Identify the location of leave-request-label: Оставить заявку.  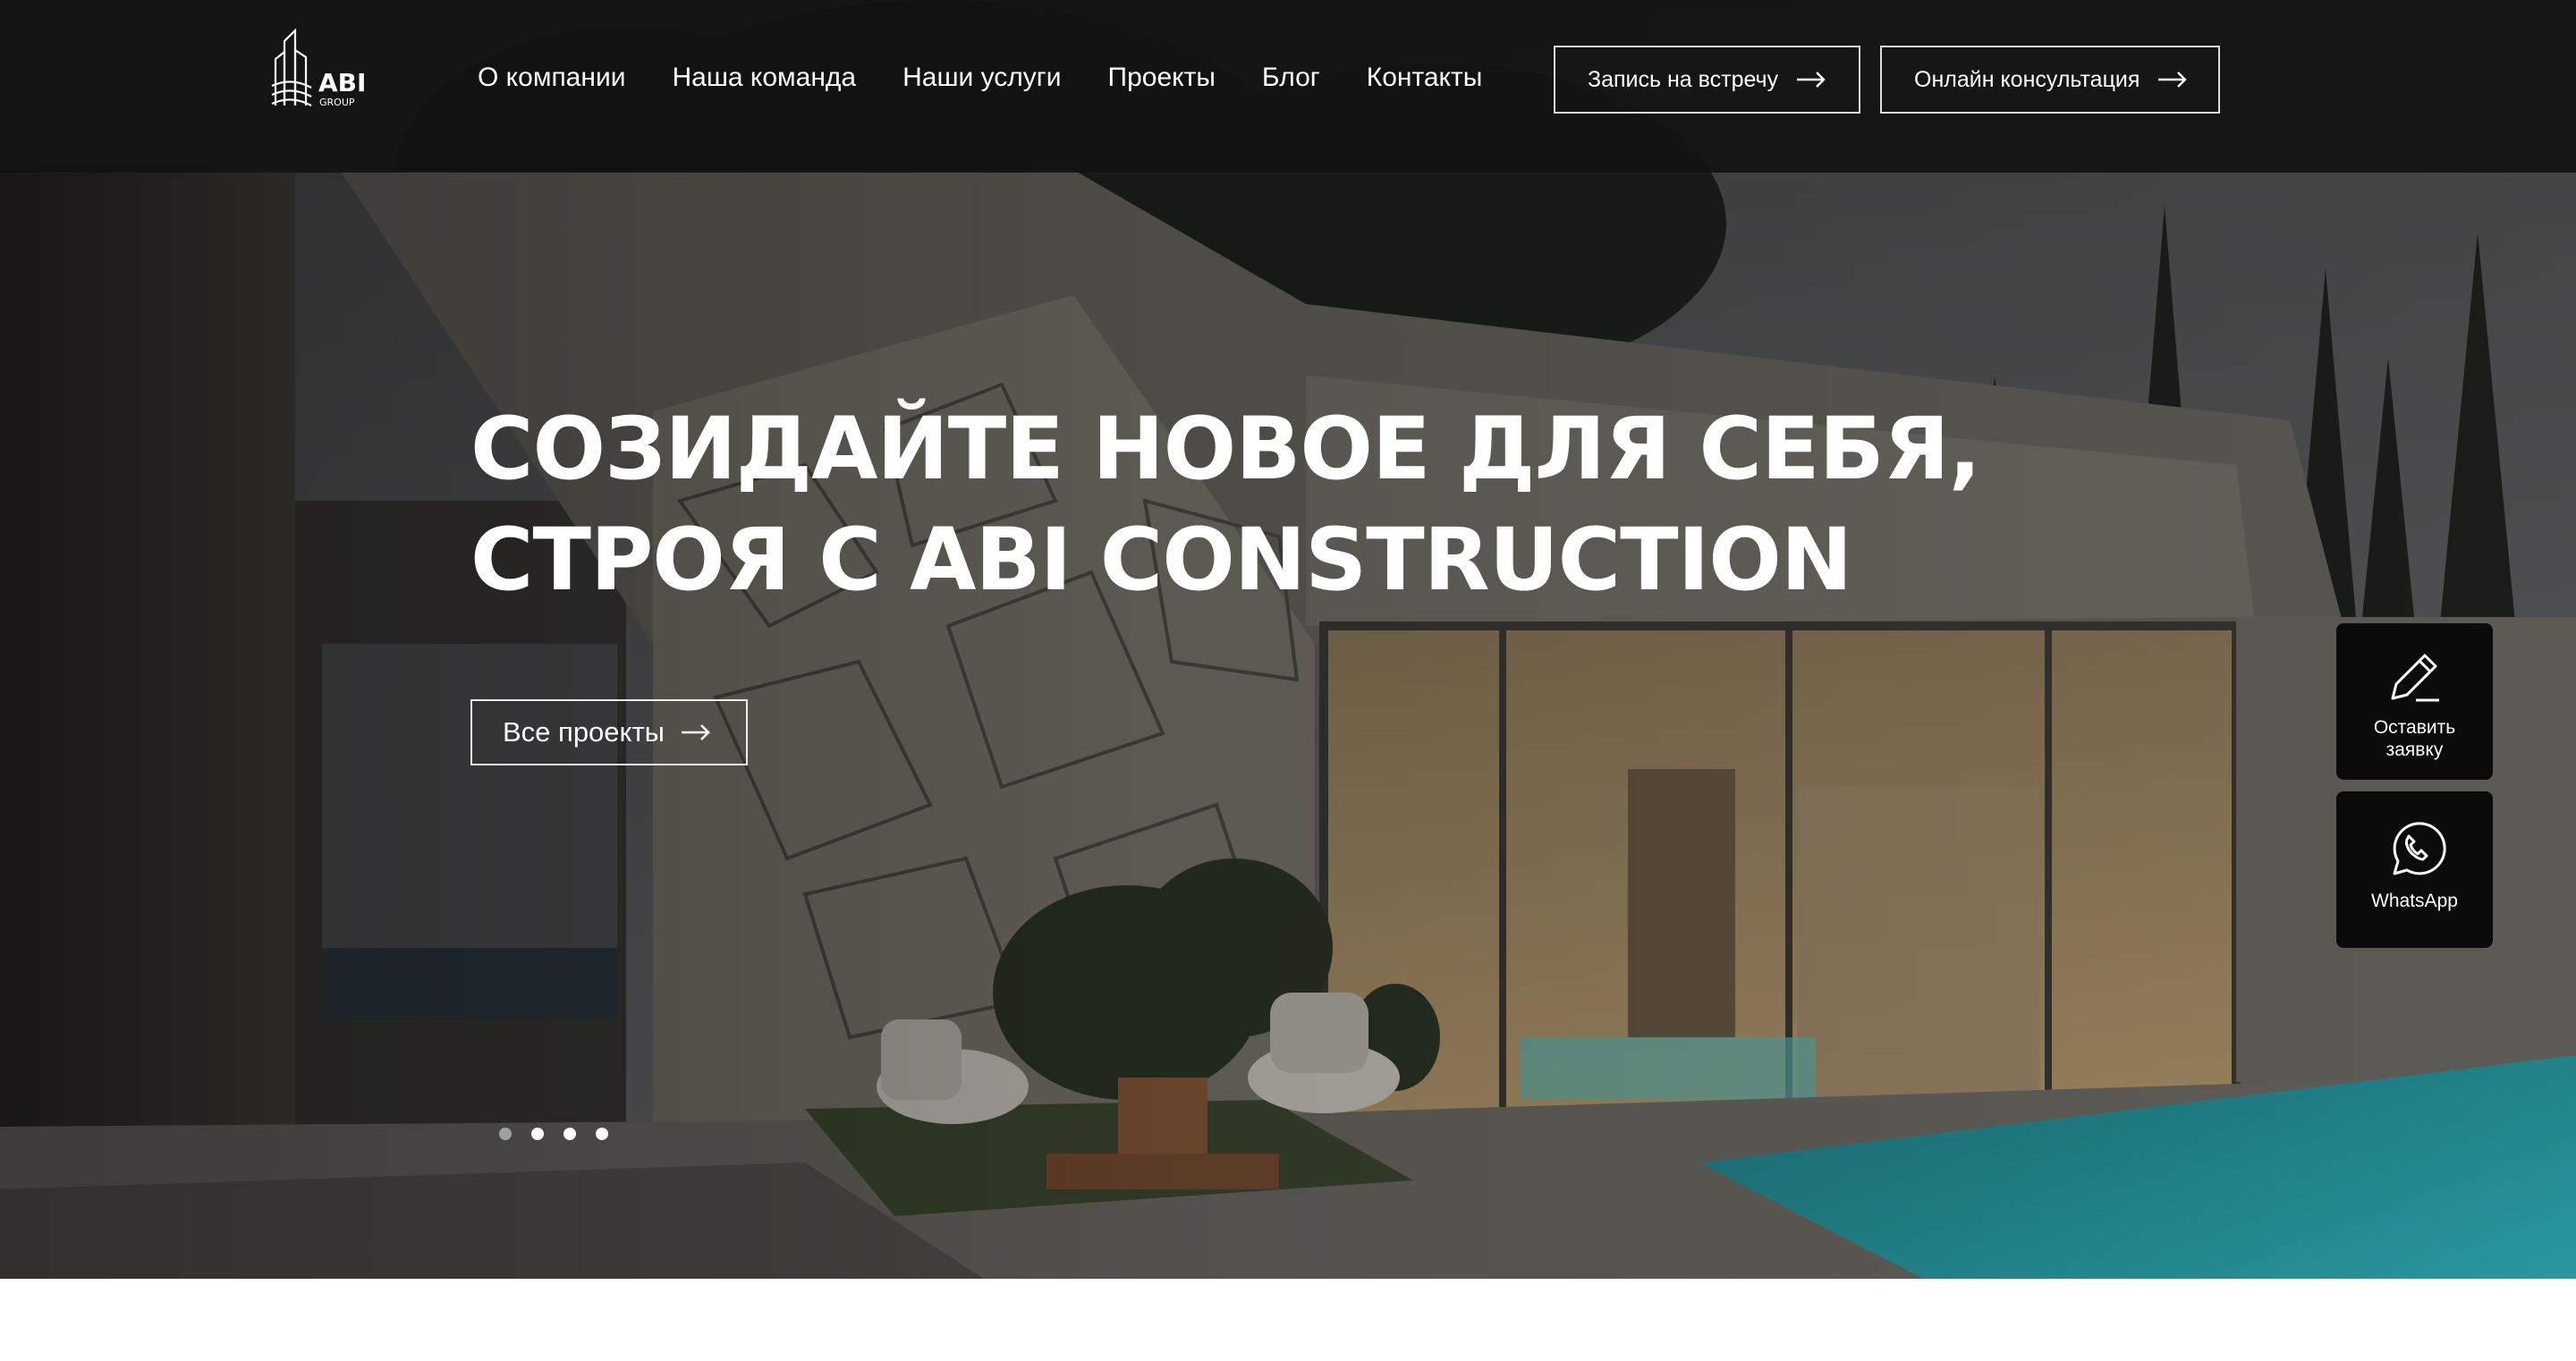
(2414, 738).